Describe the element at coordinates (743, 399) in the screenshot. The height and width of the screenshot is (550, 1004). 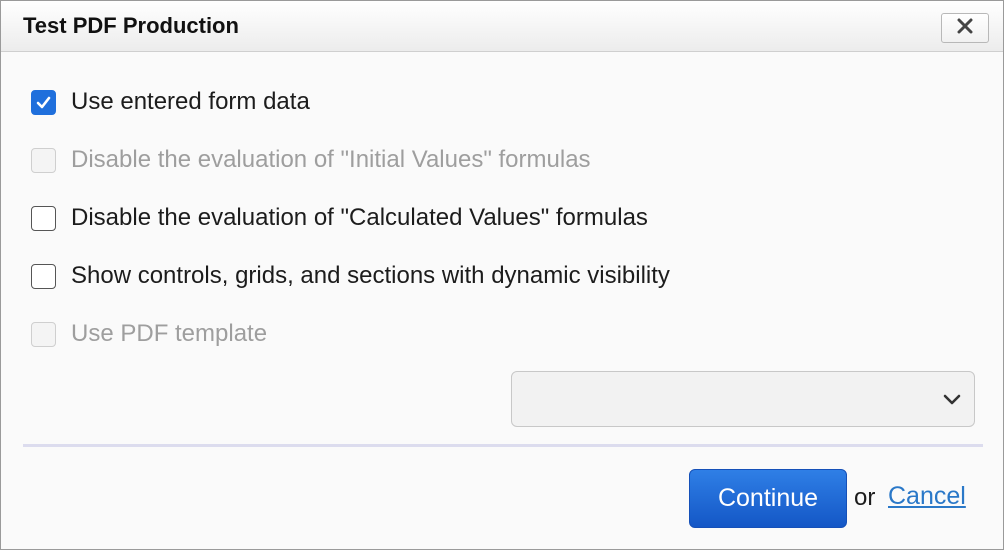
I see `pdf-template-select` at that location.